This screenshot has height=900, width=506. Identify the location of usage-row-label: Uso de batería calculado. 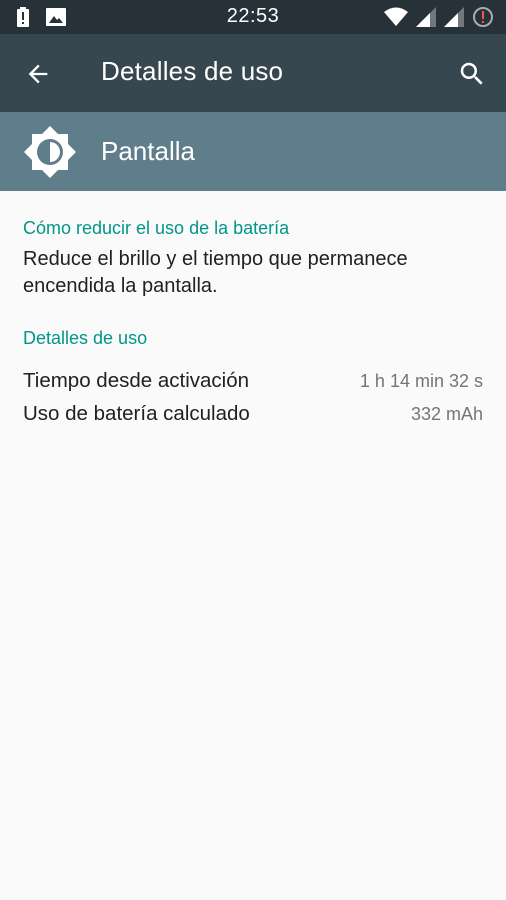
(136, 413).